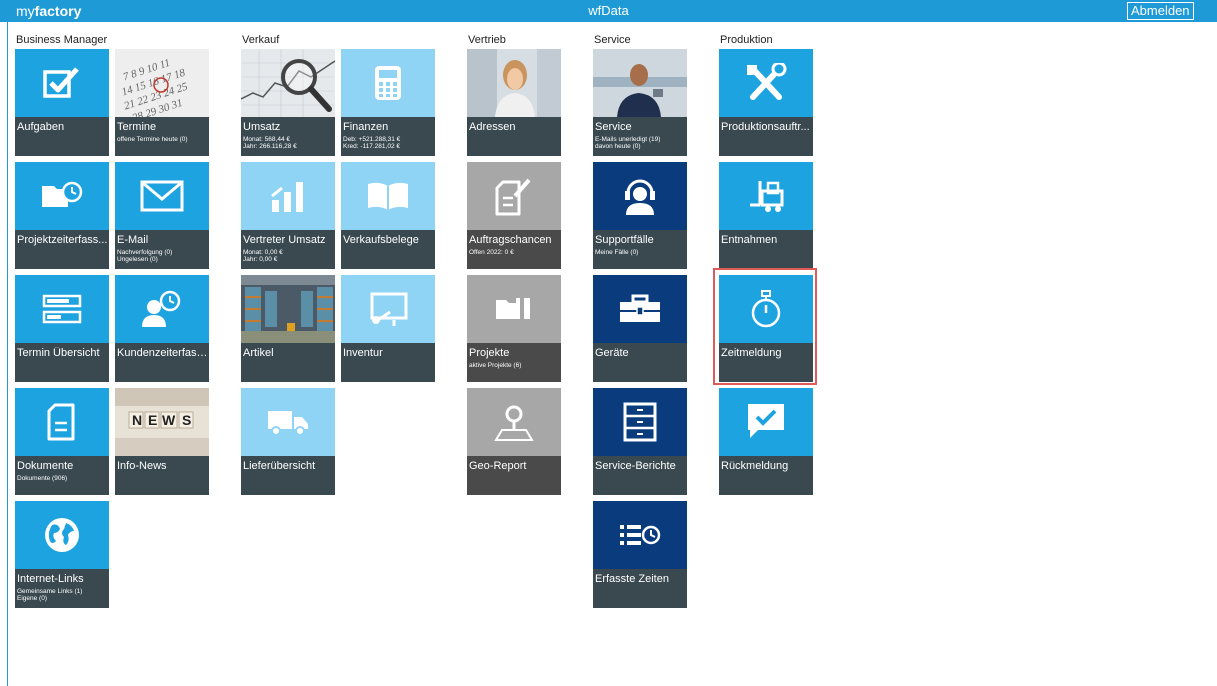 The width and height of the screenshot is (1217, 686). What do you see at coordinates (766, 215) in the screenshot?
I see `tile-entnahmen: Entnahmen` at bounding box center [766, 215].